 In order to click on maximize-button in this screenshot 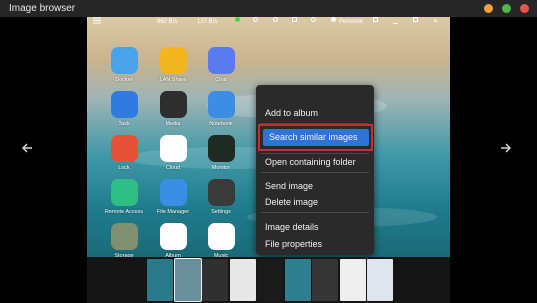, I will do `click(506, 8)`.